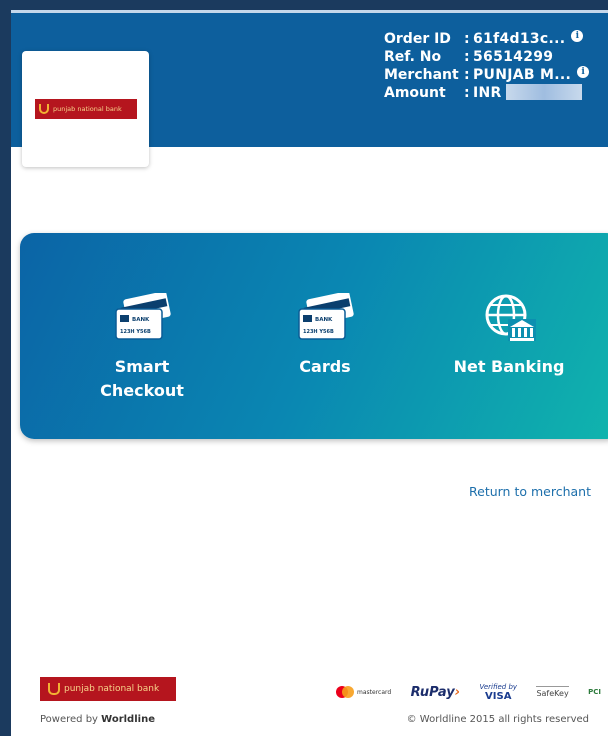 Image resolution: width=608 pixels, height=736 pixels. What do you see at coordinates (498, 696) in the screenshot?
I see `vbv-visa-text: VISA` at bounding box center [498, 696].